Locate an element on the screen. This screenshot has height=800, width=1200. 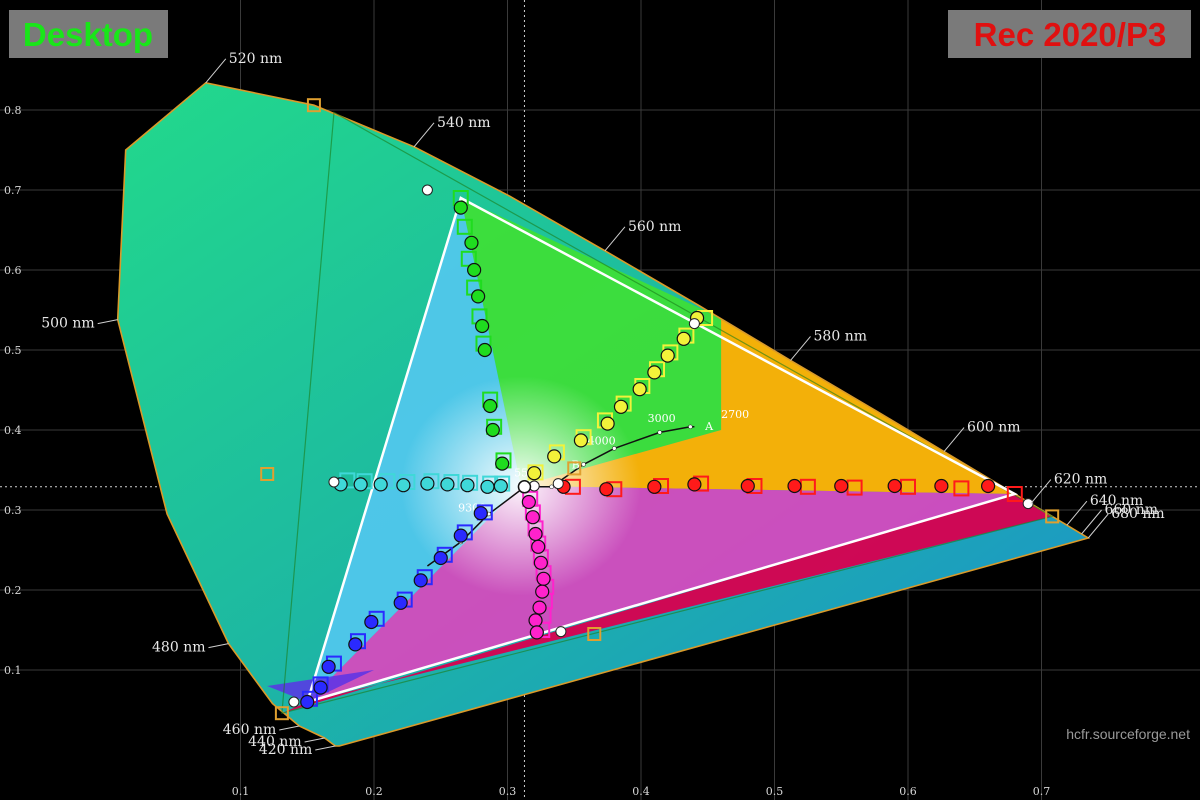
y-tick-label: 0.1 is located at coordinates (13, 670).